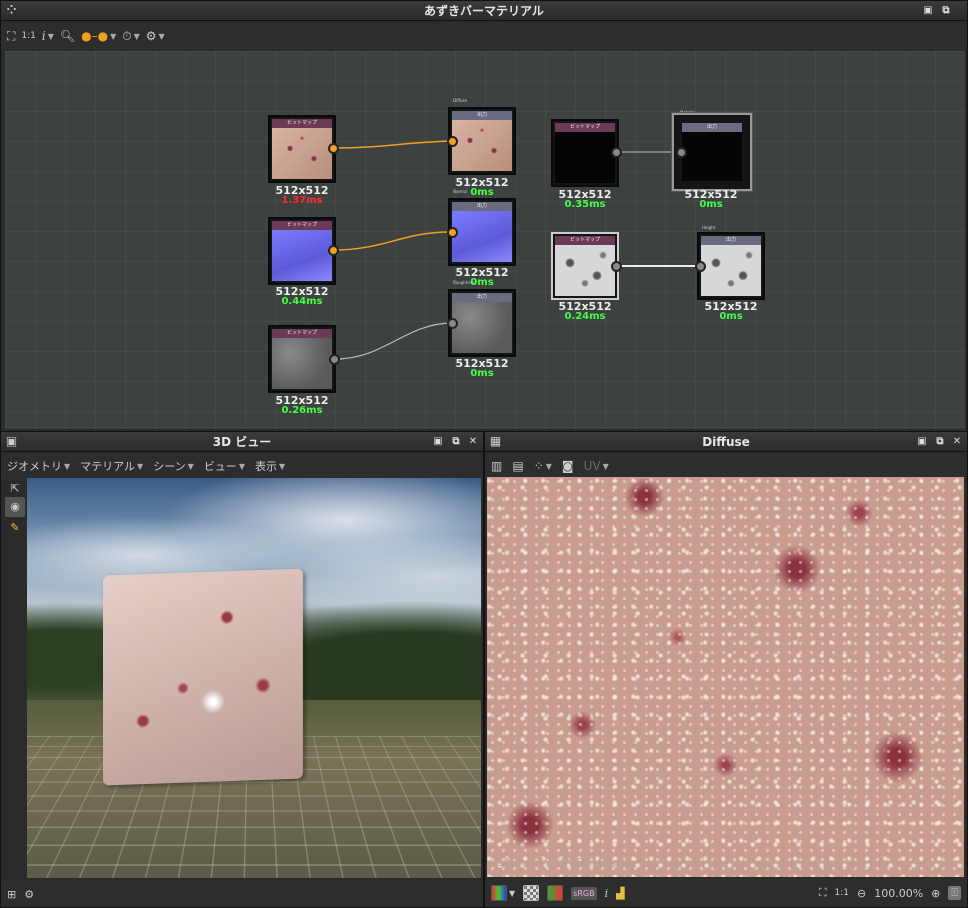 Image resolution: width=968 pixels, height=908 pixels. Describe the element at coordinates (954, 893) in the screenshot. I see `lock-icon: ⍐` at that location.